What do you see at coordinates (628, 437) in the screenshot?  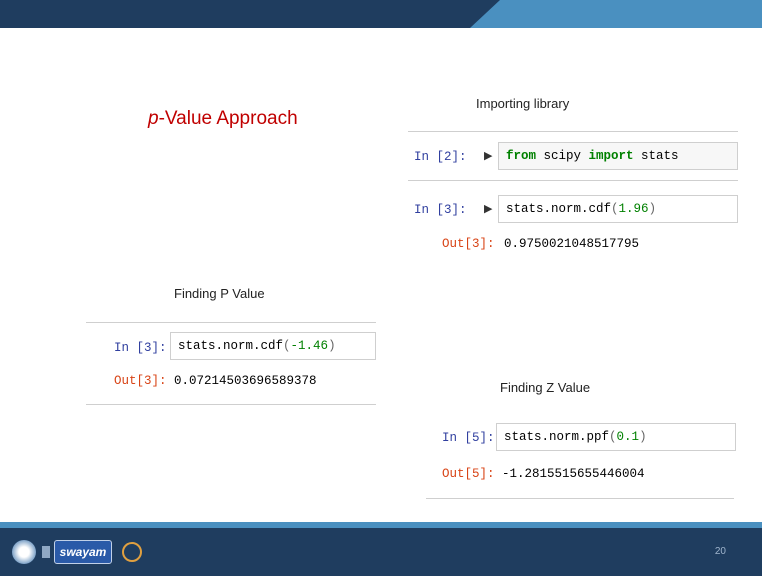 I see `argument-number: 0.1` at bounding box center [628, 437].